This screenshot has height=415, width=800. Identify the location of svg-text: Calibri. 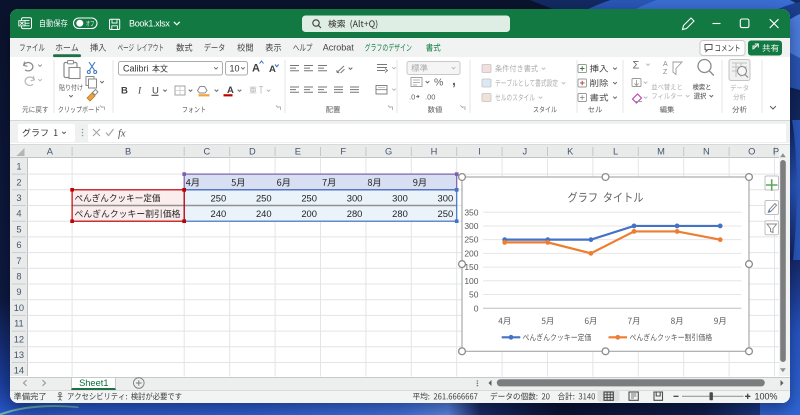
(136, 68).